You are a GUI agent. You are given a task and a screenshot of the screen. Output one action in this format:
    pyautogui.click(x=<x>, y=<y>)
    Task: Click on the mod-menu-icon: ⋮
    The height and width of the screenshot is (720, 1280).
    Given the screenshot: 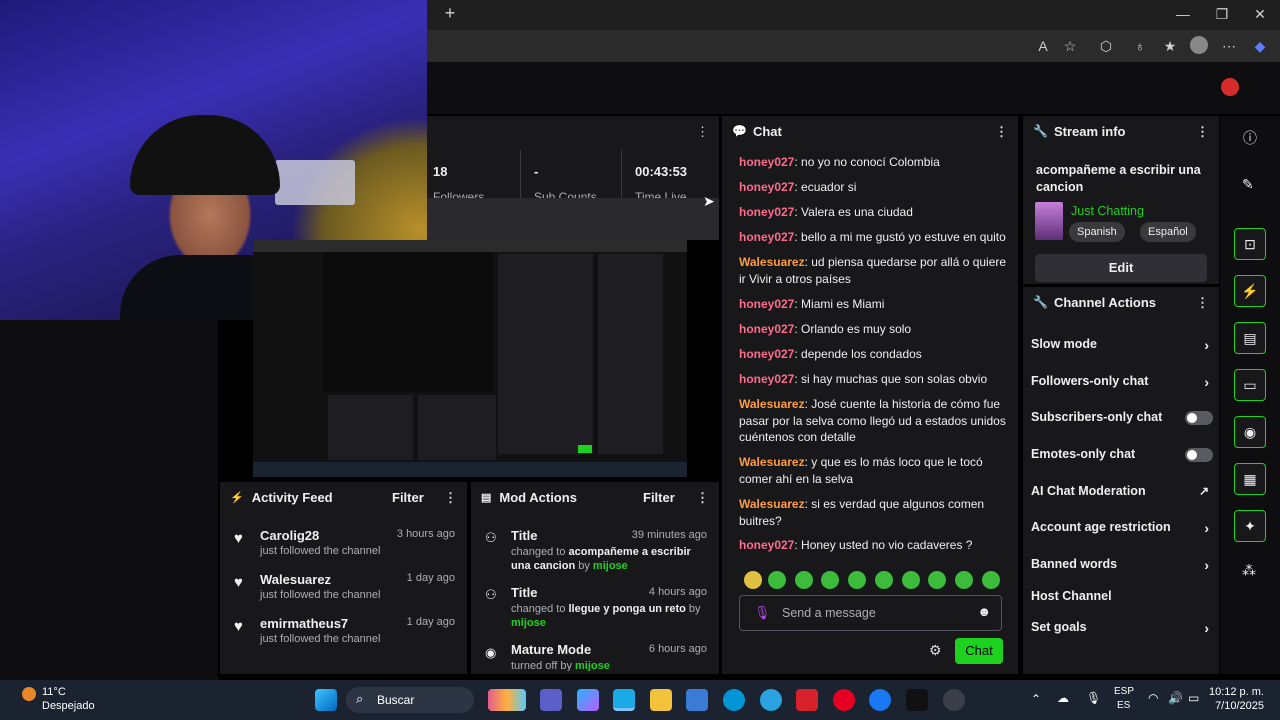 What is the action you would take?
    pyautogui.click(x=702, y=498)
    